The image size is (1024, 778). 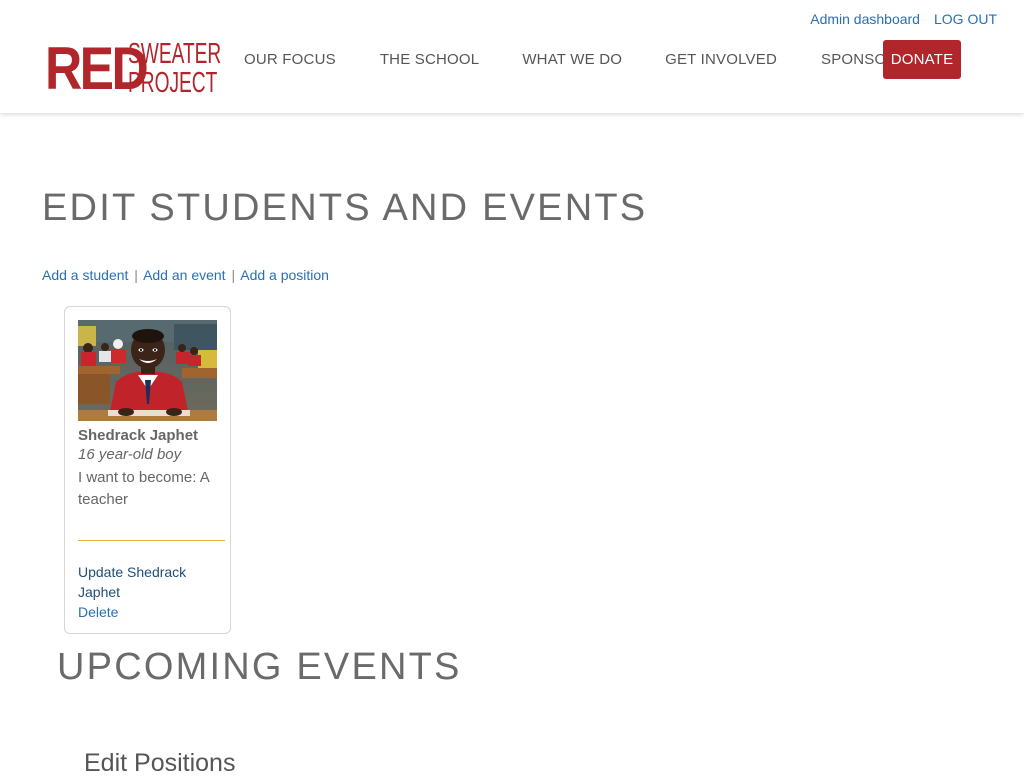 I want to click on donate-button: DONATE, so click(x=922, y=59).